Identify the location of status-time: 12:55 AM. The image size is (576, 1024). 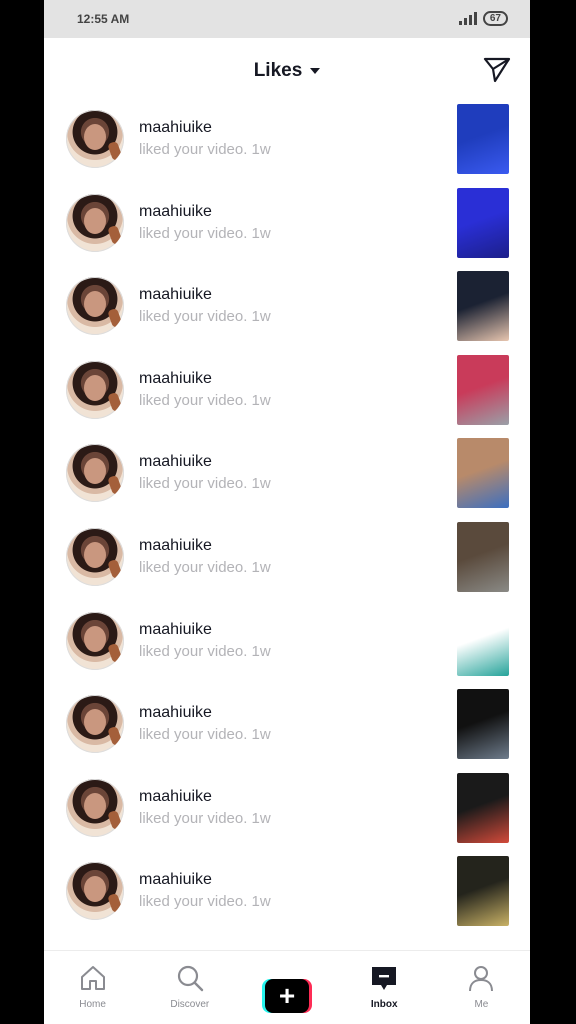
(103, 19).